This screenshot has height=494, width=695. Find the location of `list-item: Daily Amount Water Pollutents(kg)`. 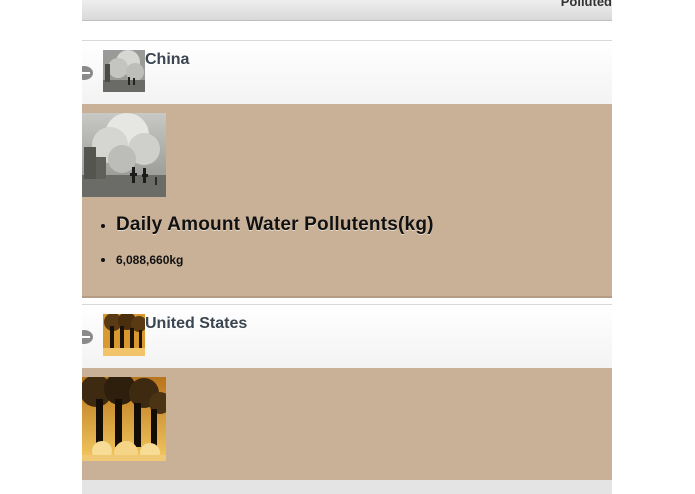

list-item: Daily Amount Water Pollutents(kg) is located at coordinates (275, 225).